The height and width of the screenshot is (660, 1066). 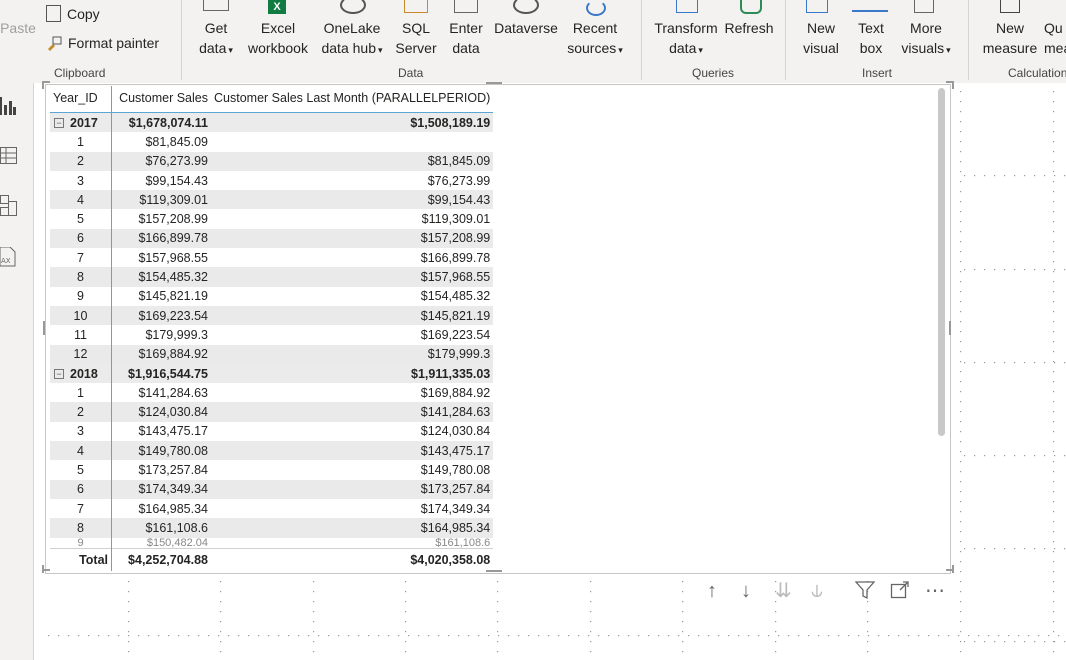 What do you see at coordinates (353, 7) in the screenshot?
I see `onelake-icon` at bounding box center [353, 7].